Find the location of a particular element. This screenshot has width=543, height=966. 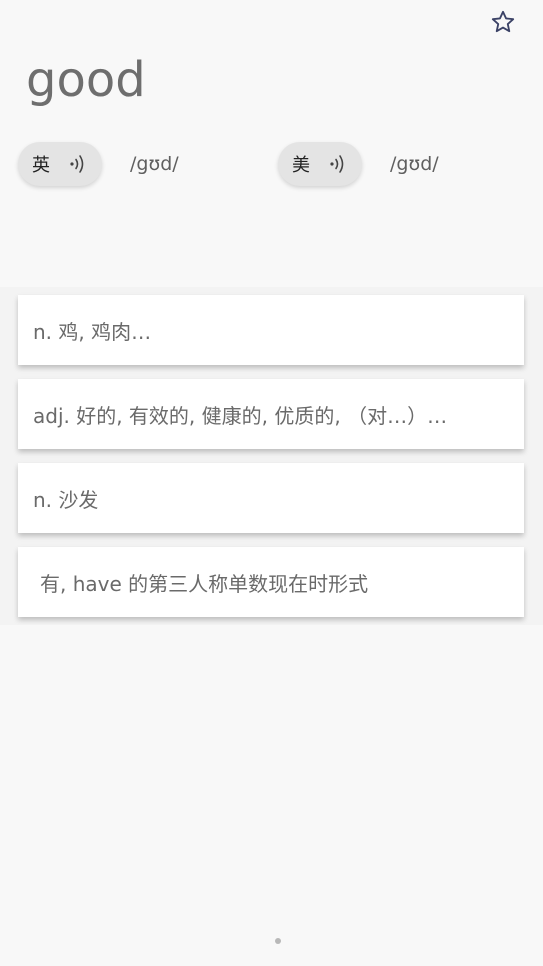

definition-card: 有, have 的第三人称单数现在时形式 is located at coordinates (271, 582).